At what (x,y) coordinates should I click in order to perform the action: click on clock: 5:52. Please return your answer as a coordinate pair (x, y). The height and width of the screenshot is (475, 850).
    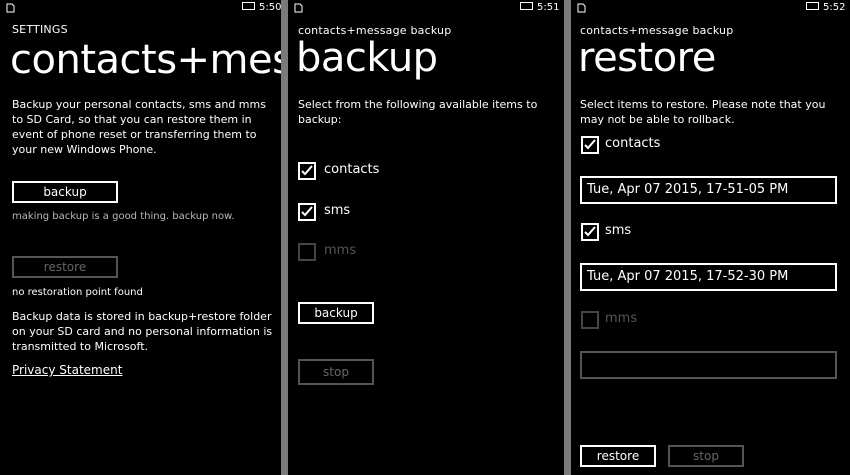
    Looking at the image, I should click on (834, 7).